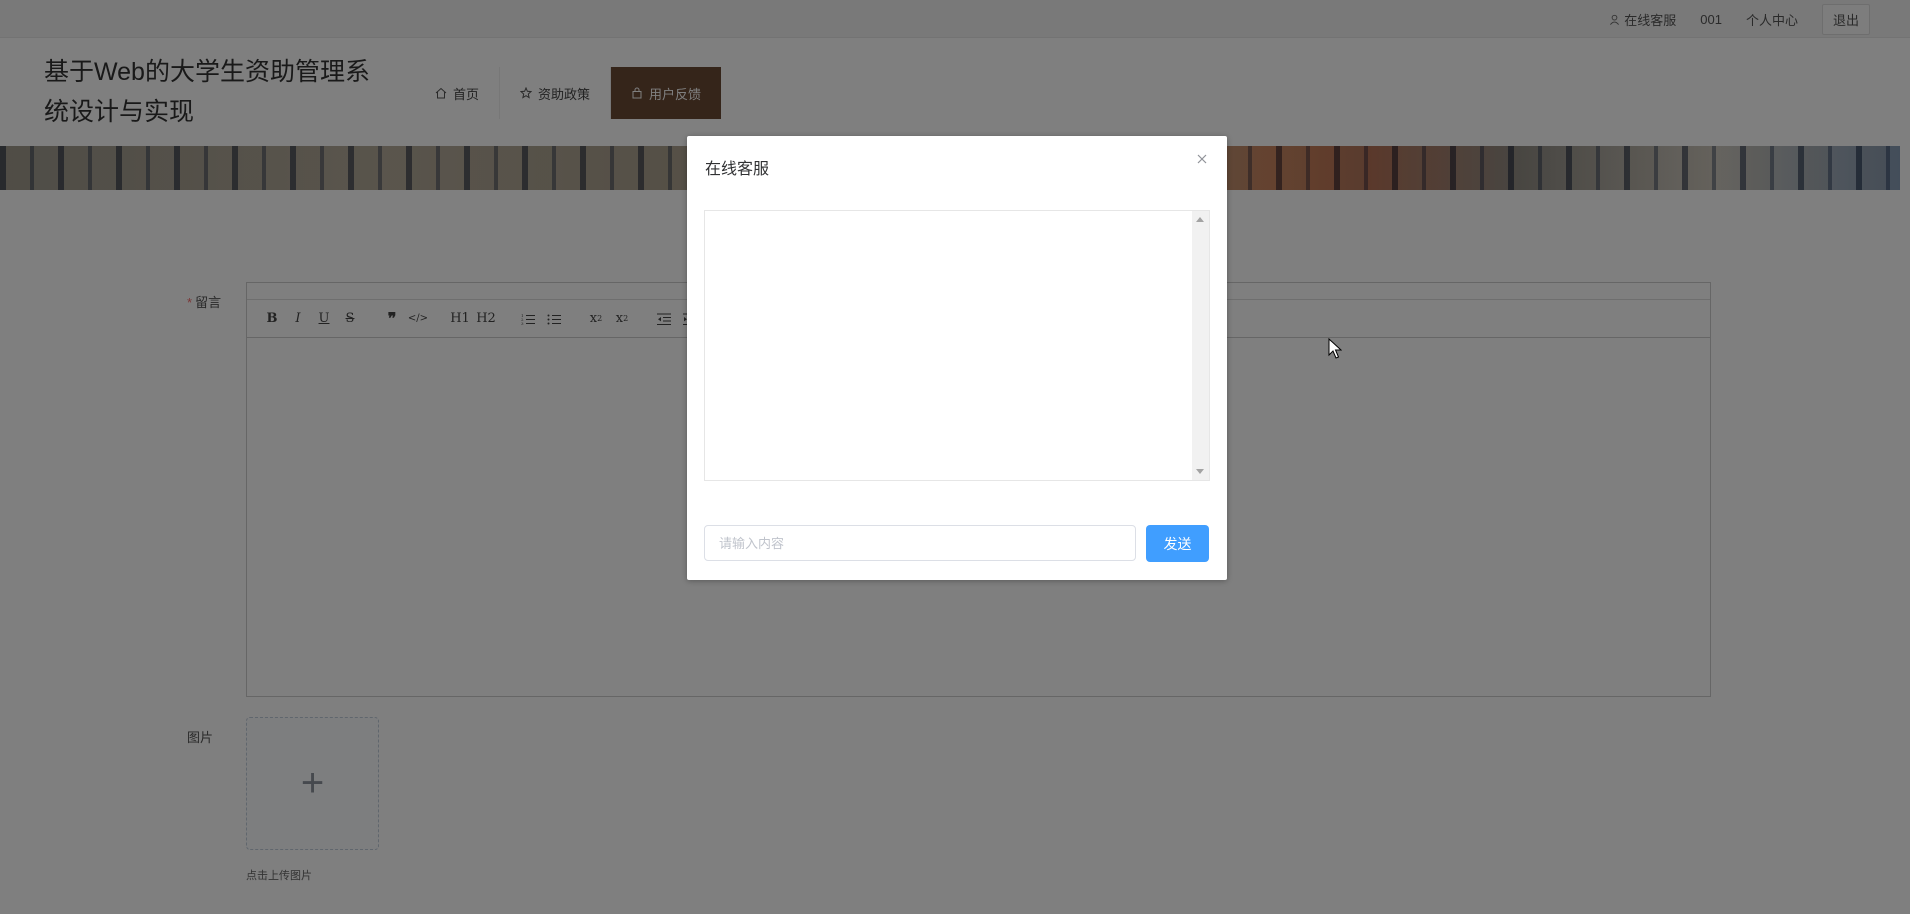 Image resolution: width=1910 pixels, height=914 pixels. Describe the element at coordinates (1177, 543) in the screenshot. I see `send-button: 发送` at that location.